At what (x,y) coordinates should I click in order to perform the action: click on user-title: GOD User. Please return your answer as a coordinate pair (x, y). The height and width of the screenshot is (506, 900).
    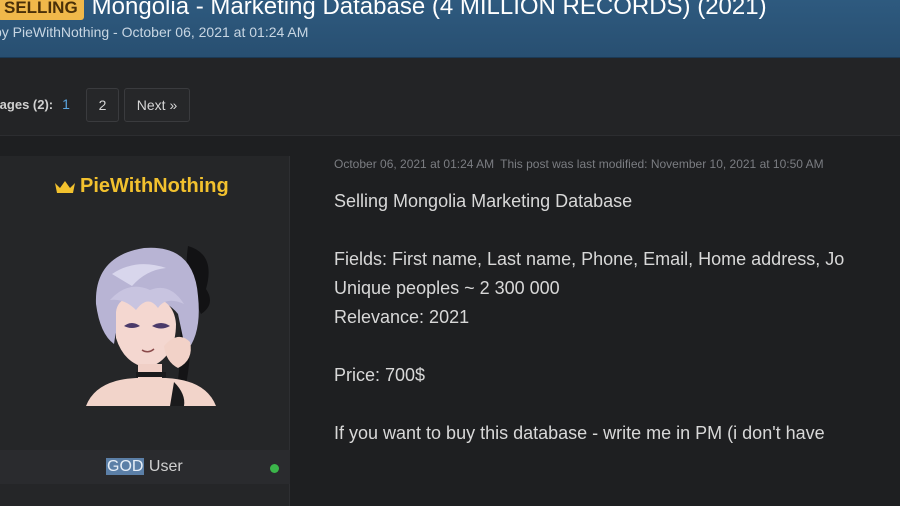
    Looking at the image, I should click on (144, 467).